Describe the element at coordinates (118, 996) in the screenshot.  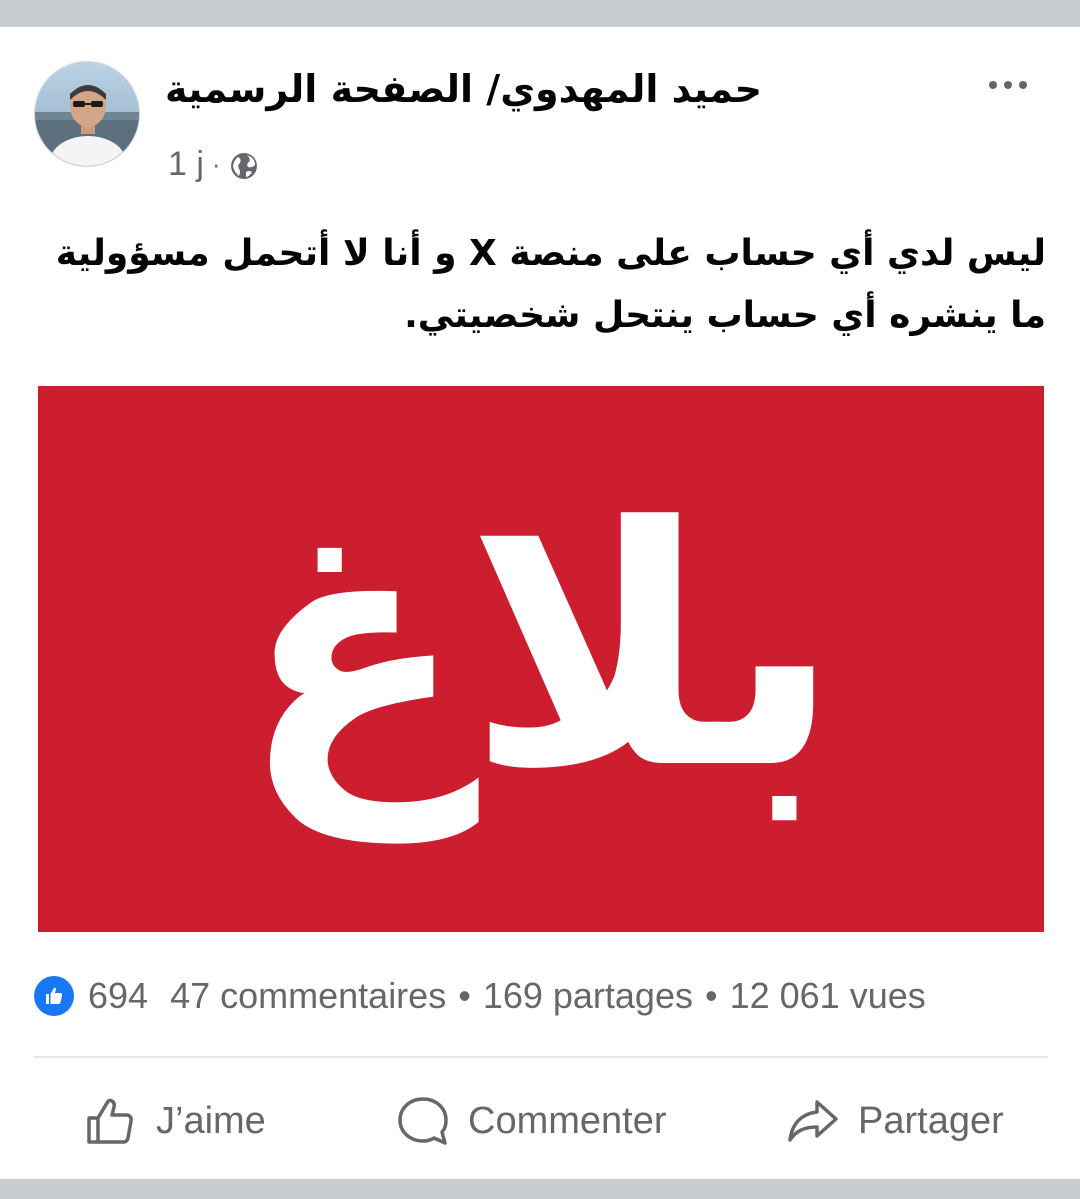
I see `reactions-count: 694` at that location.